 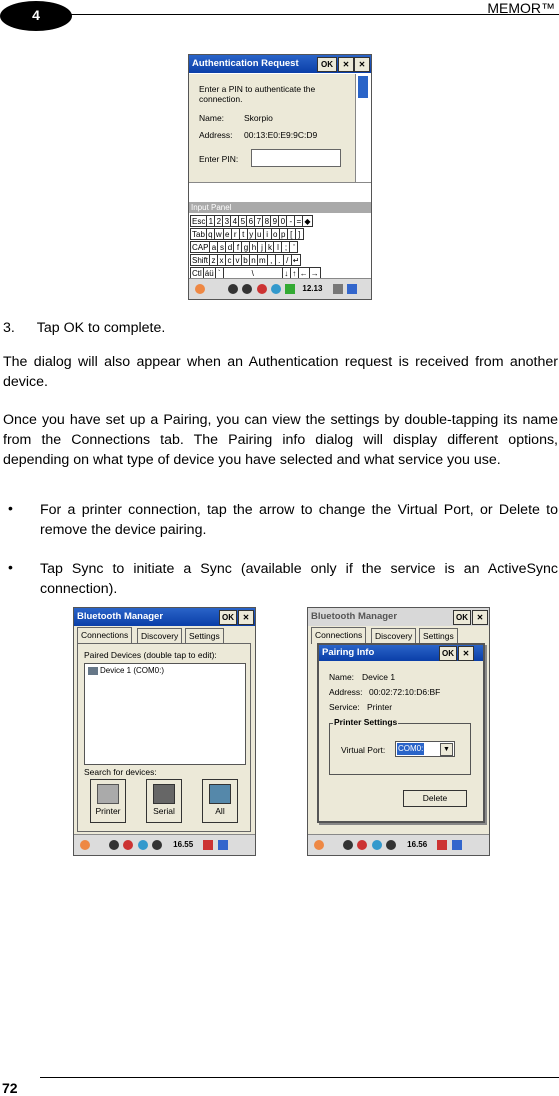 What do you see at coordinates (363, 750) in the screenshot?
I see `virtual-port-label: Virtual Port:` at bounding box center [363, 750].